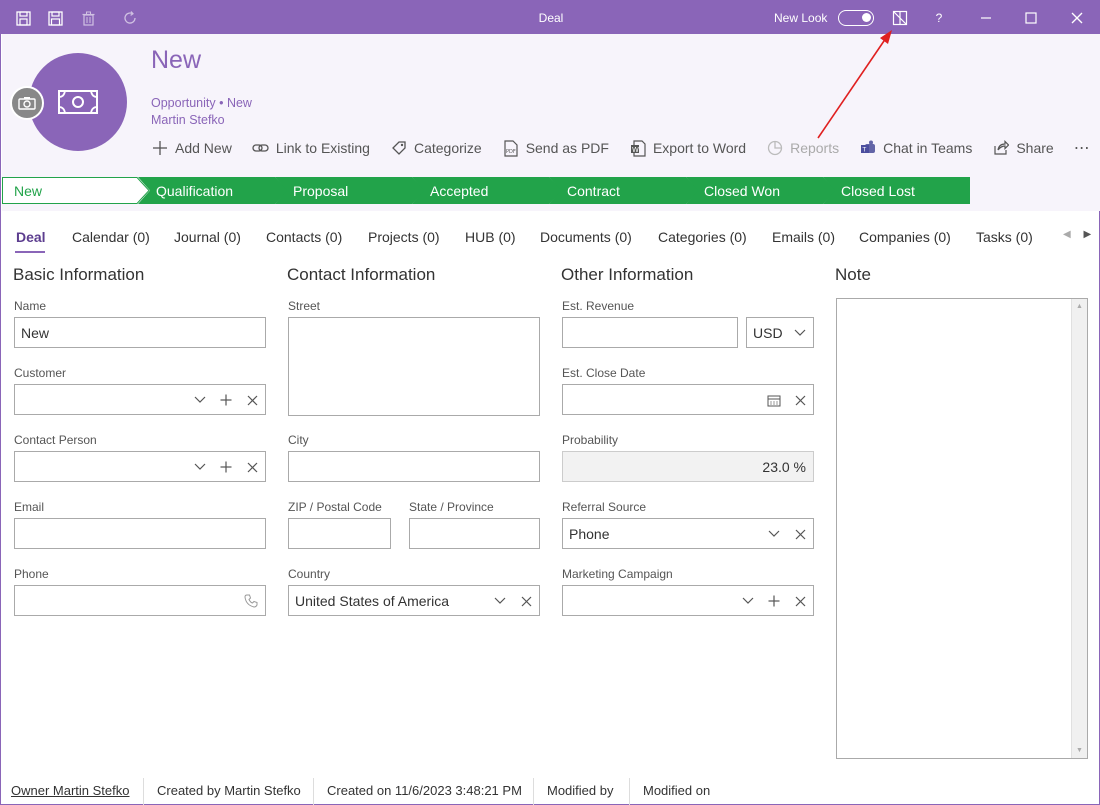 The width and height of the screenshot is (1100, 805). I want to click on add-new-button: Add New, so click(191, 148).